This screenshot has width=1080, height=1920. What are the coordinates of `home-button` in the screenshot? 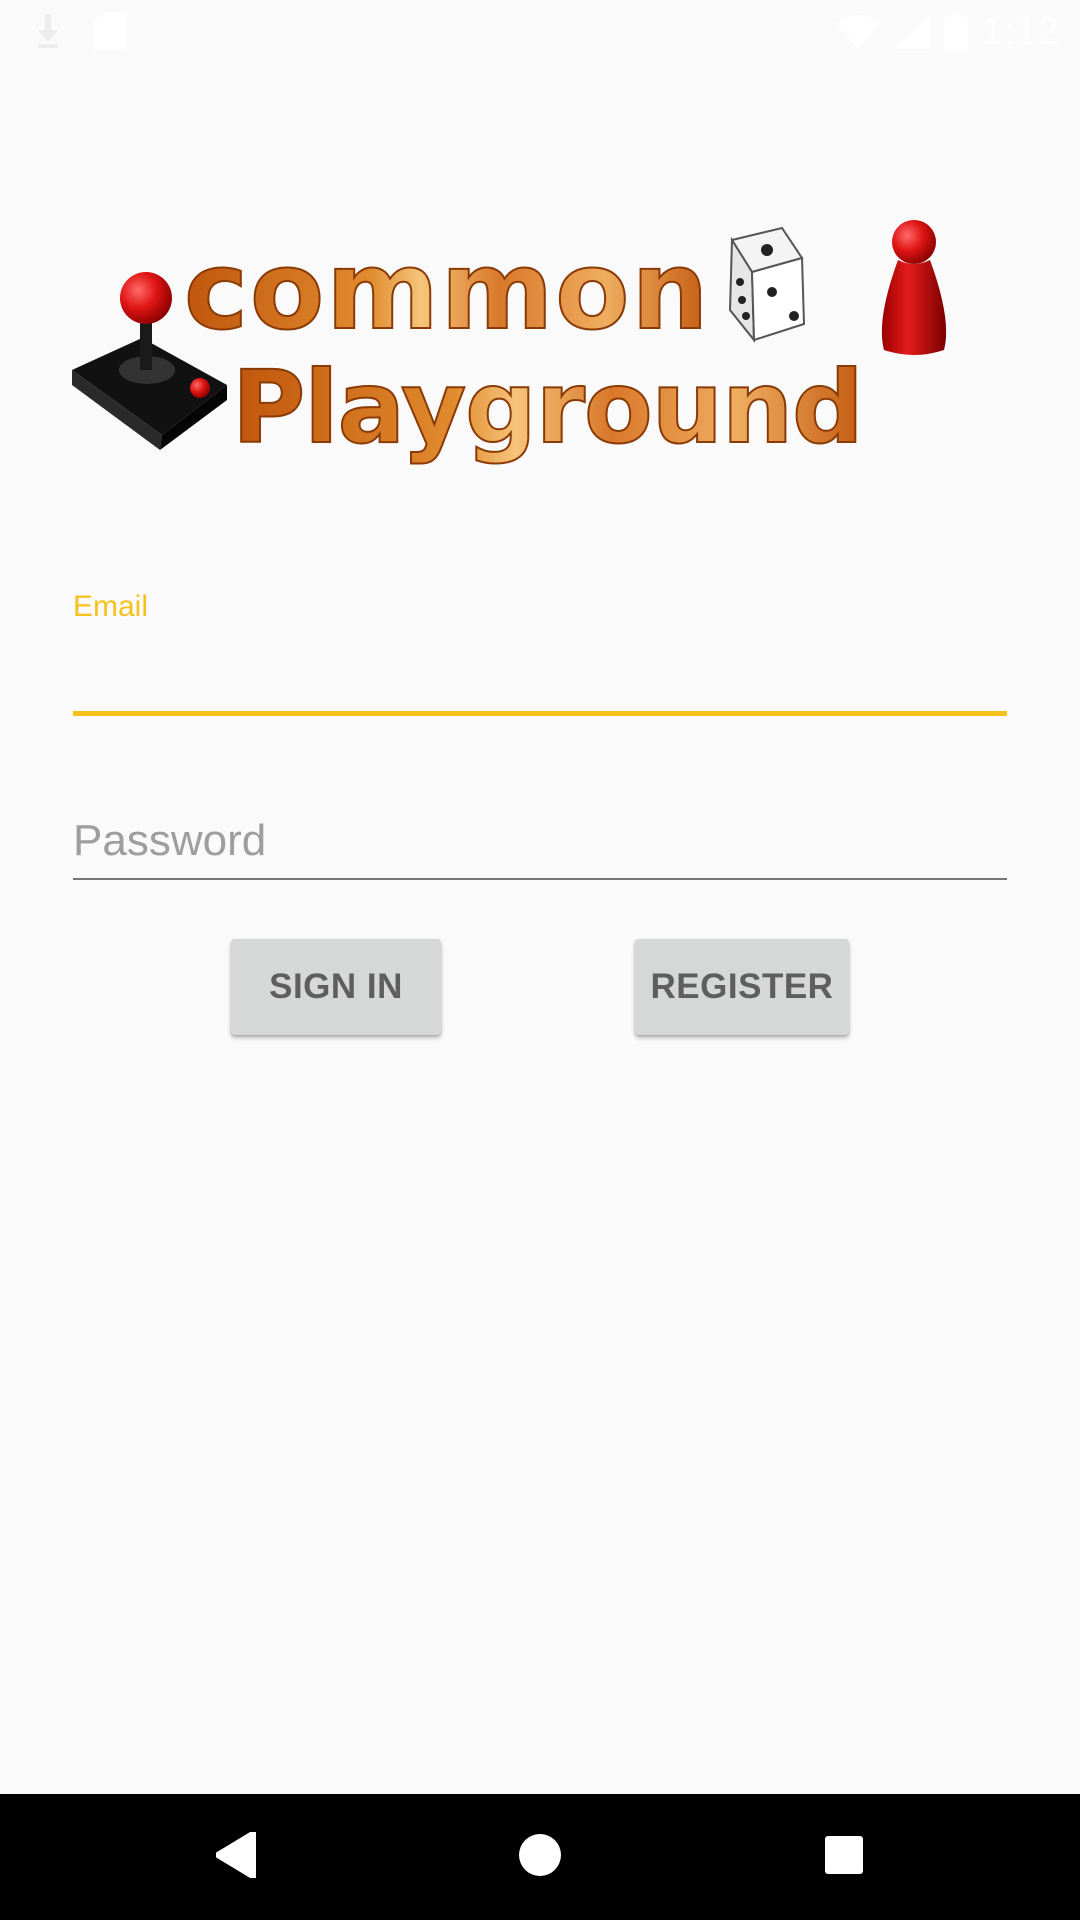 It's located at (540, 1857).